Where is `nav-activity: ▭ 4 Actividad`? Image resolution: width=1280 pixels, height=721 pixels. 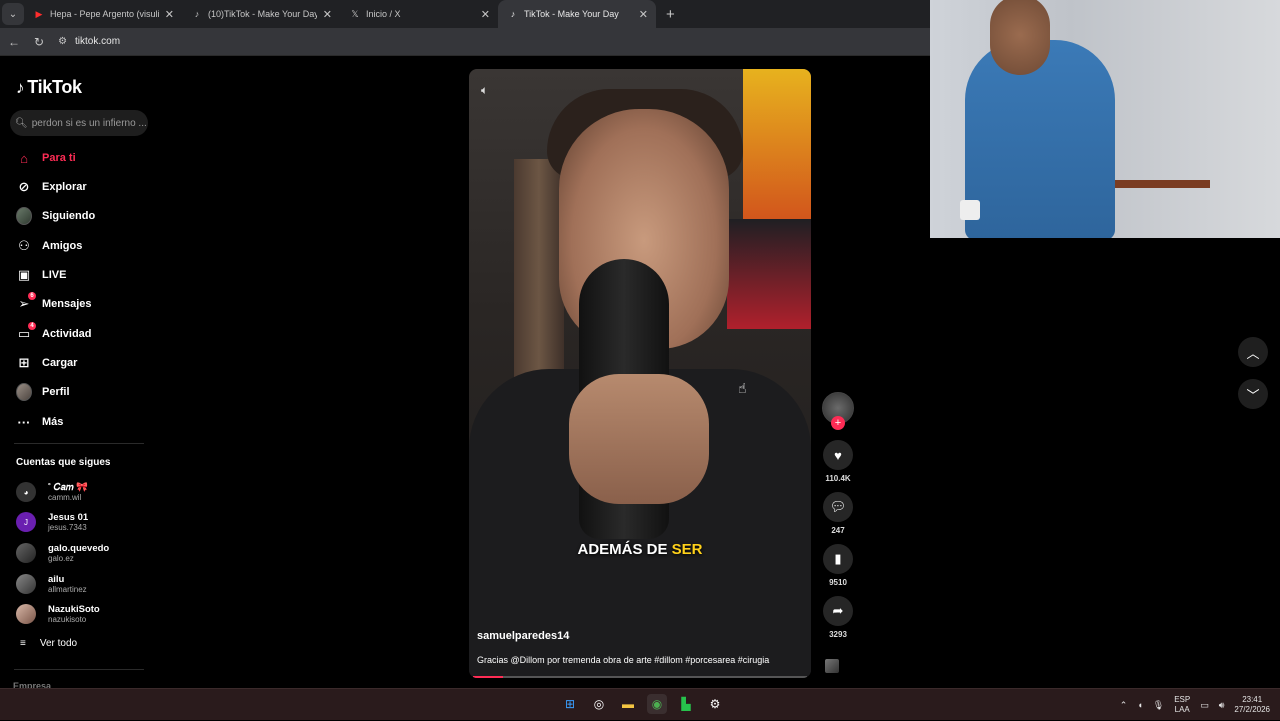 nav-activity: ▭ 4 Actividad is located at coordinates (54, 333).